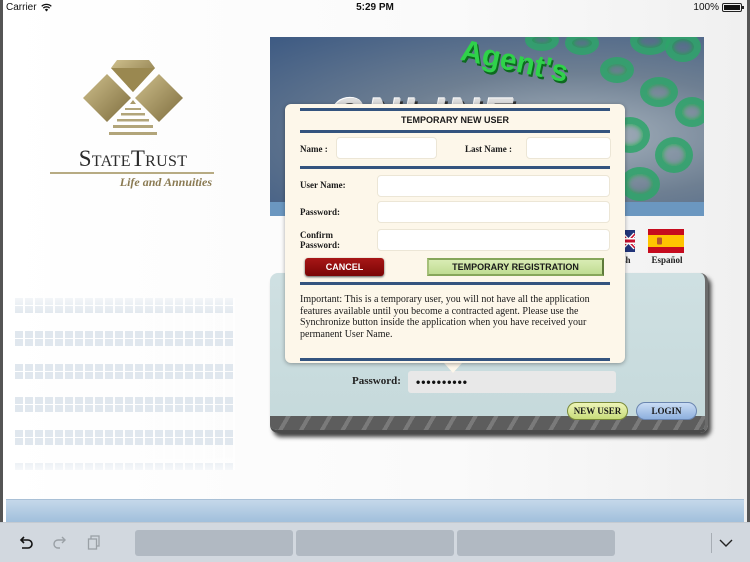 This screenshot has width=750, height=562. I want to click on keyboard-shortcut-bar, so click(375, 542).